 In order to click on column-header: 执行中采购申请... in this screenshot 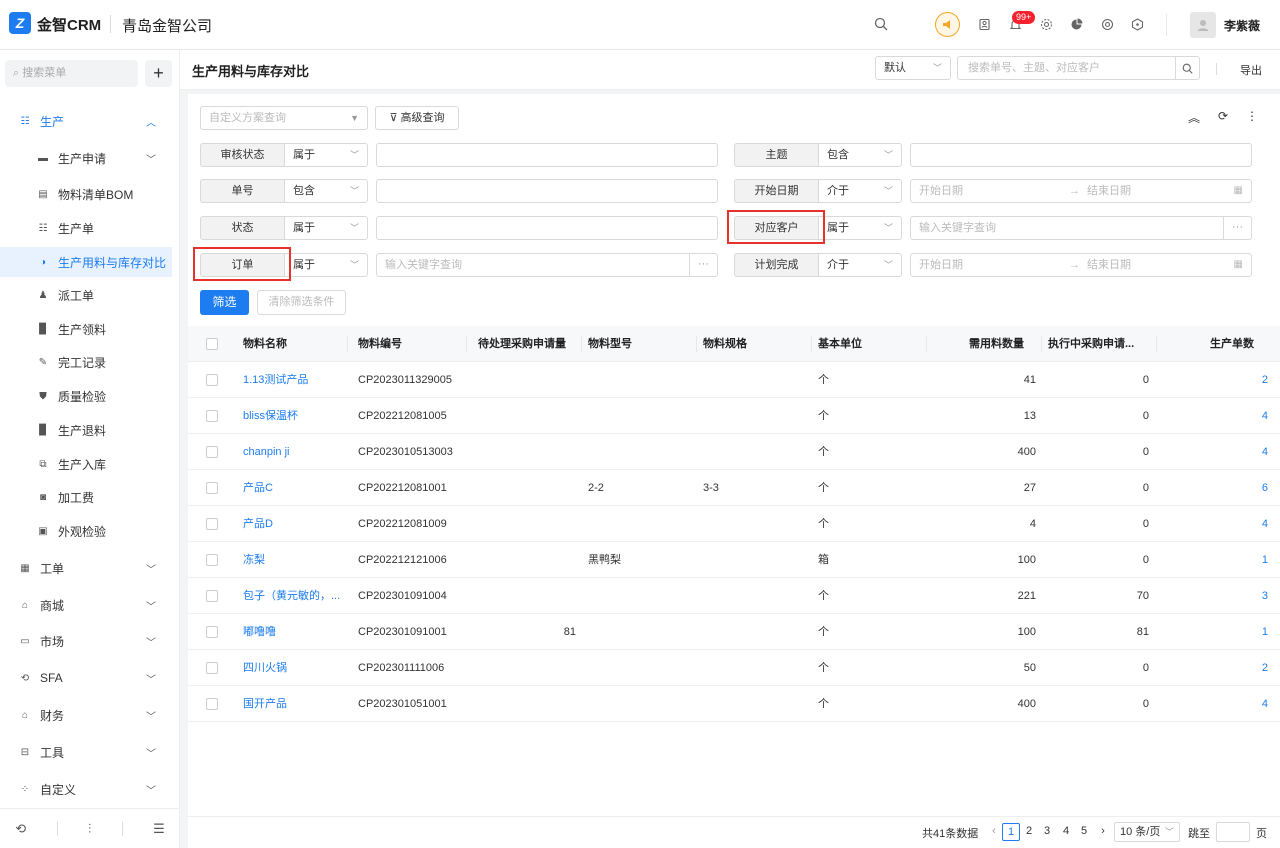, I will do `click(1091, 344)`.